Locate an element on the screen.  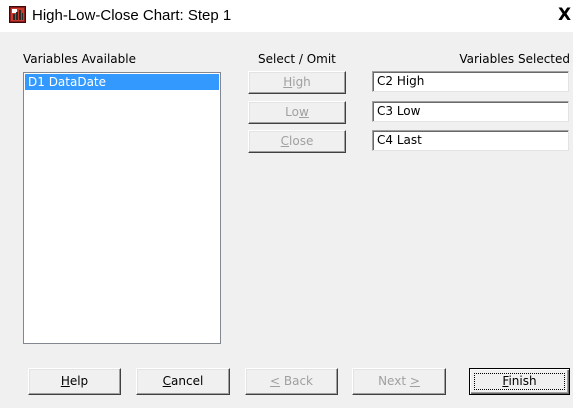
select-high-button: High is located at coordinates (297, 82).